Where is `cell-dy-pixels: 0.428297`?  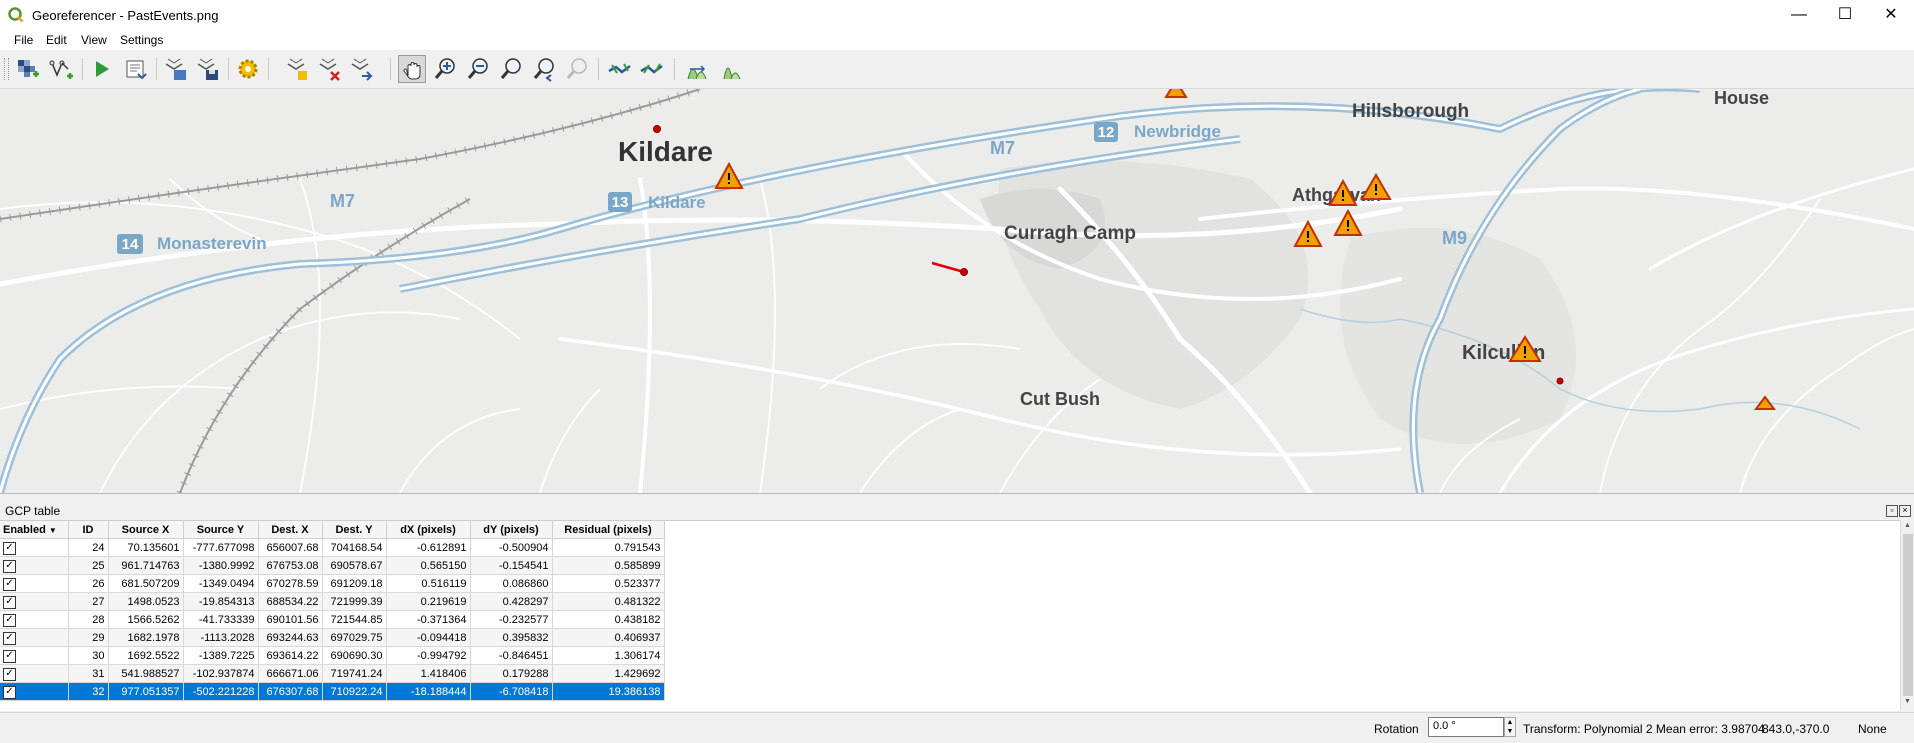 cell-dy-pixels: 0.428297 is located at coordinates (511, 601).